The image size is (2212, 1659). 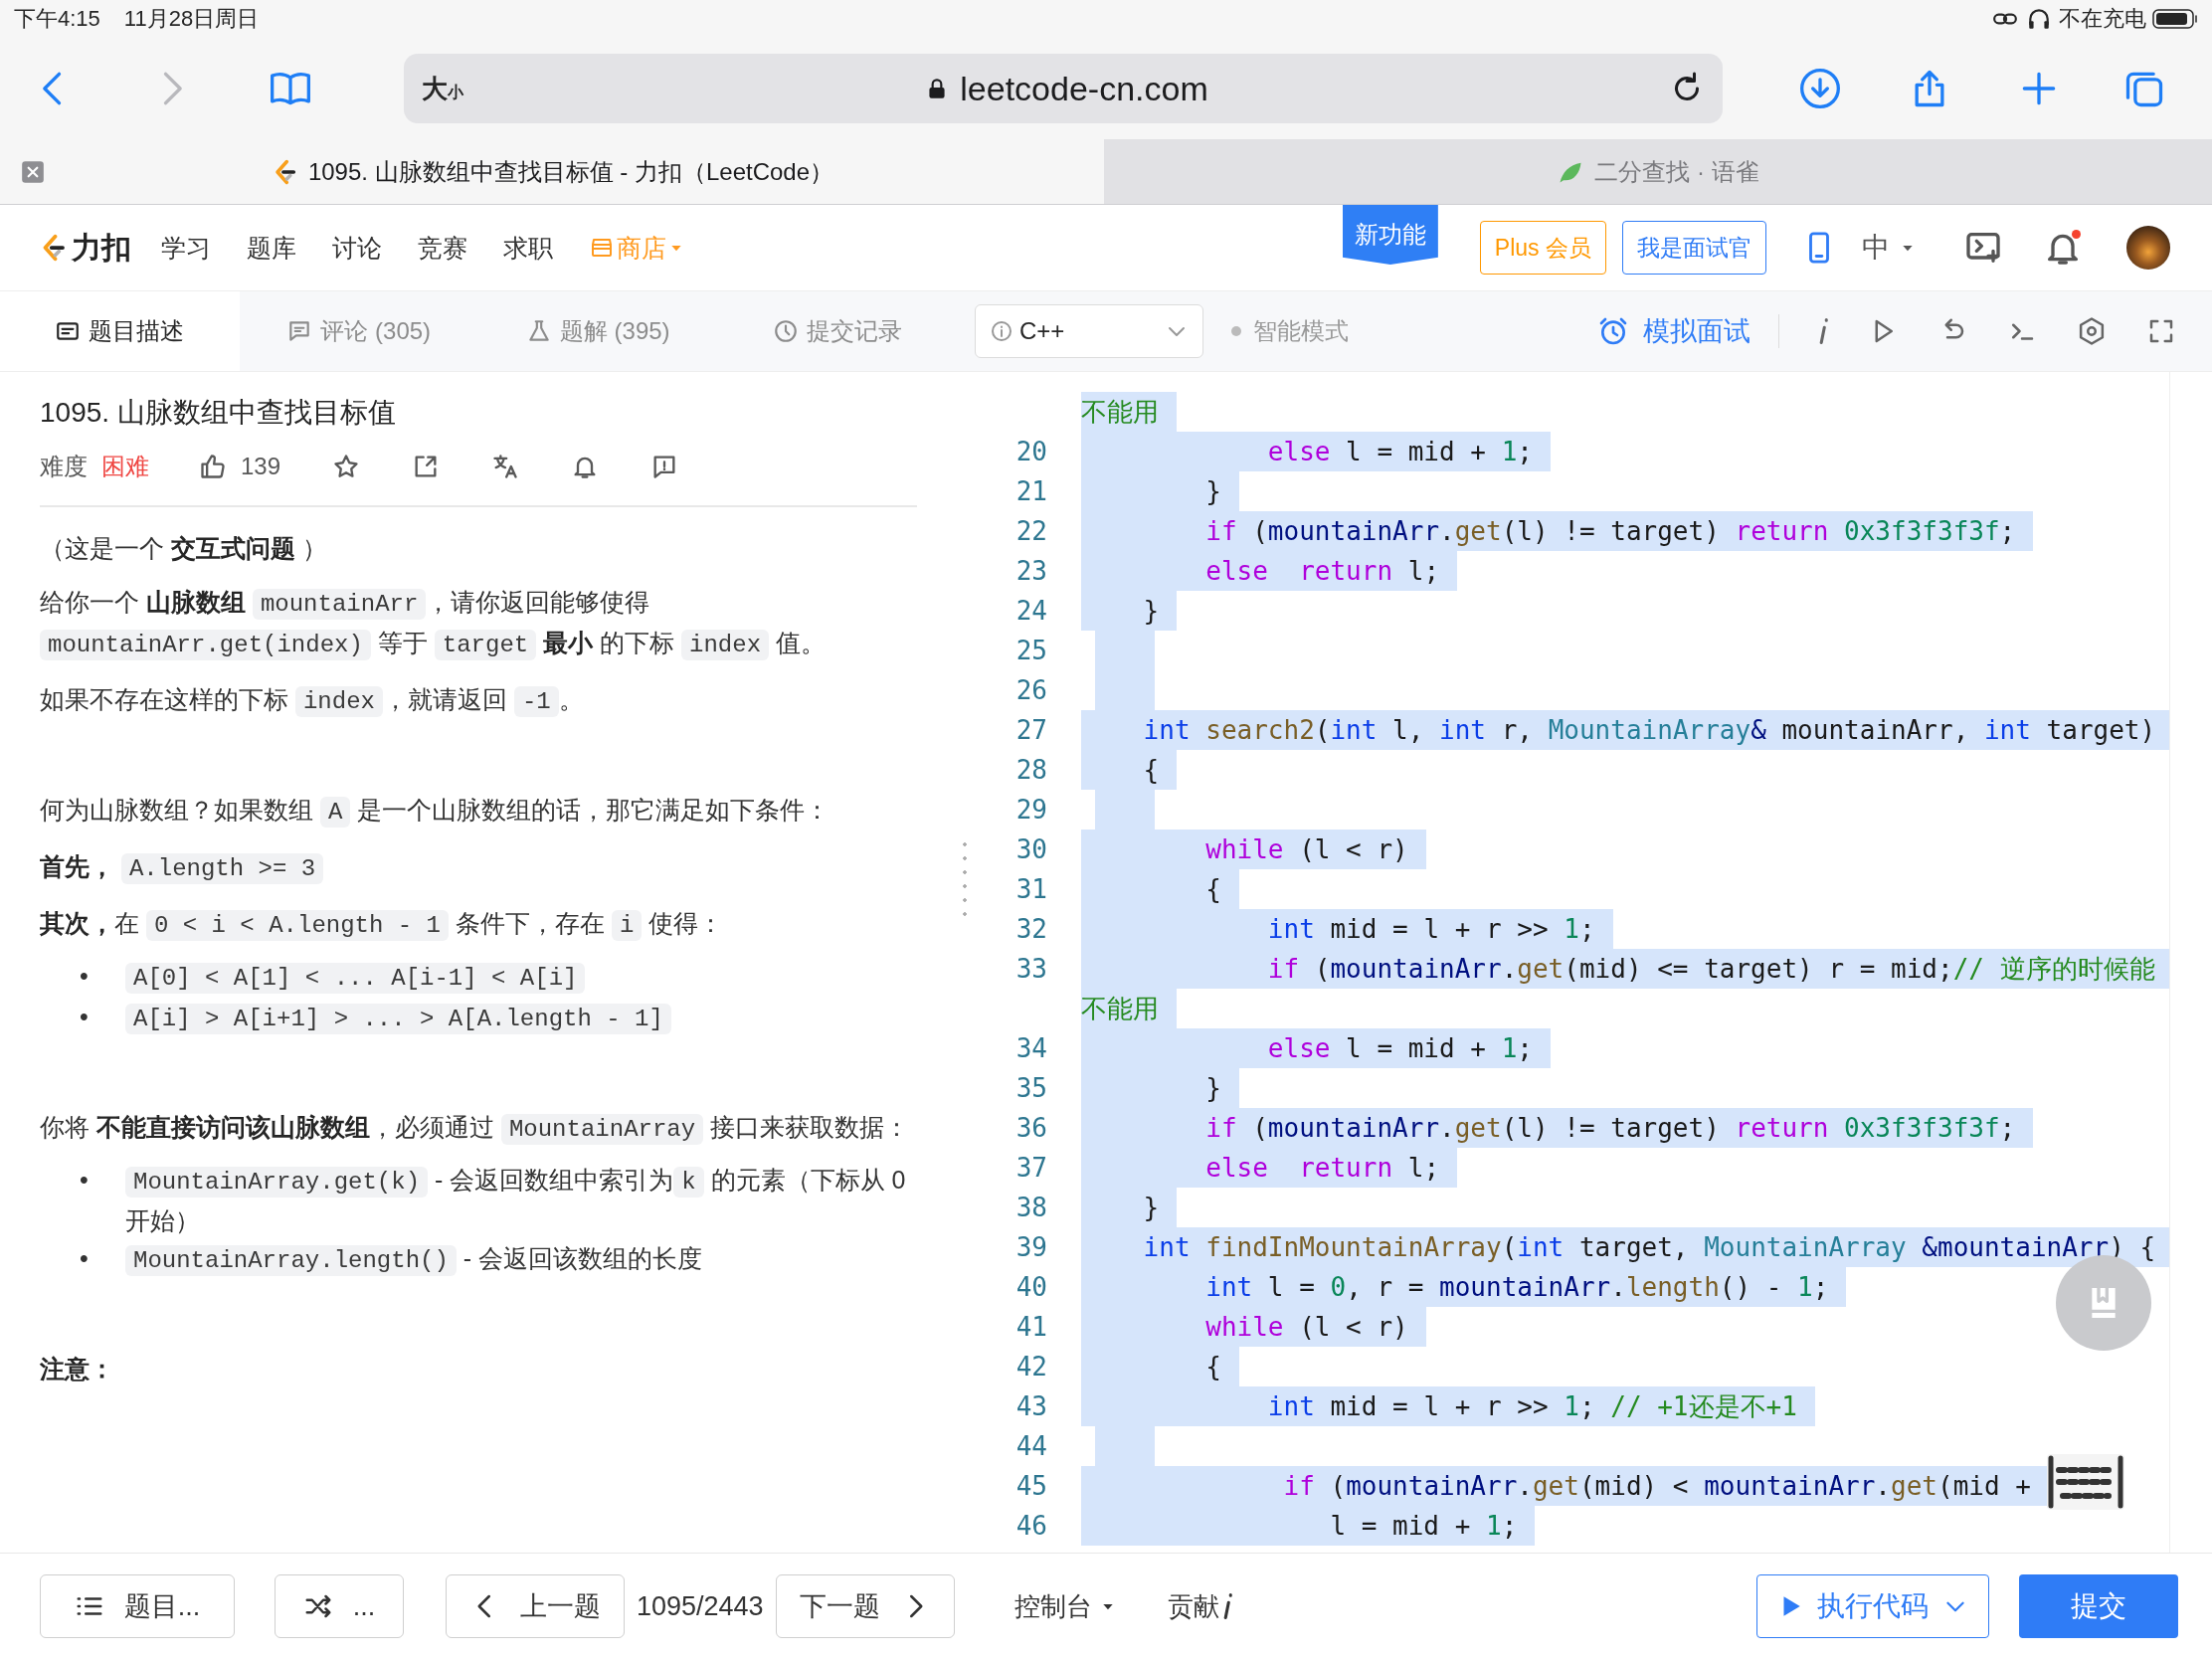 What do you see at coordinates (442, 248) in the screenshot?
I see `nav-link: 竞赛` at bounding box center [442, 248].